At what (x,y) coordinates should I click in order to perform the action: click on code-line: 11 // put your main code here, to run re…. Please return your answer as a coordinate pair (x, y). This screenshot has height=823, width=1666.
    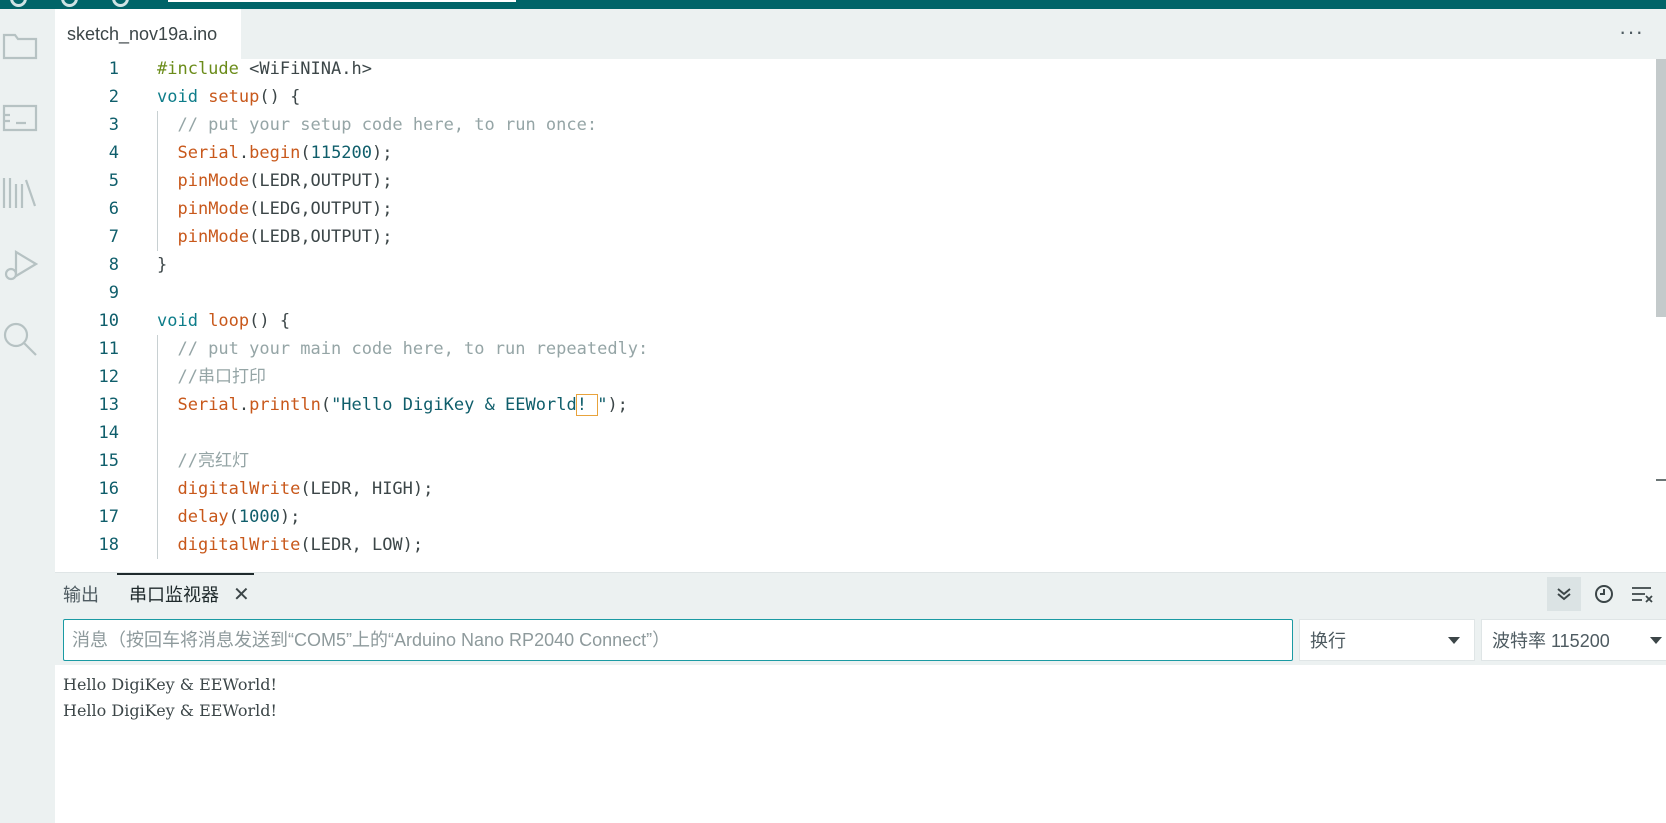
    Looking at the image, I should click on (855, 349).